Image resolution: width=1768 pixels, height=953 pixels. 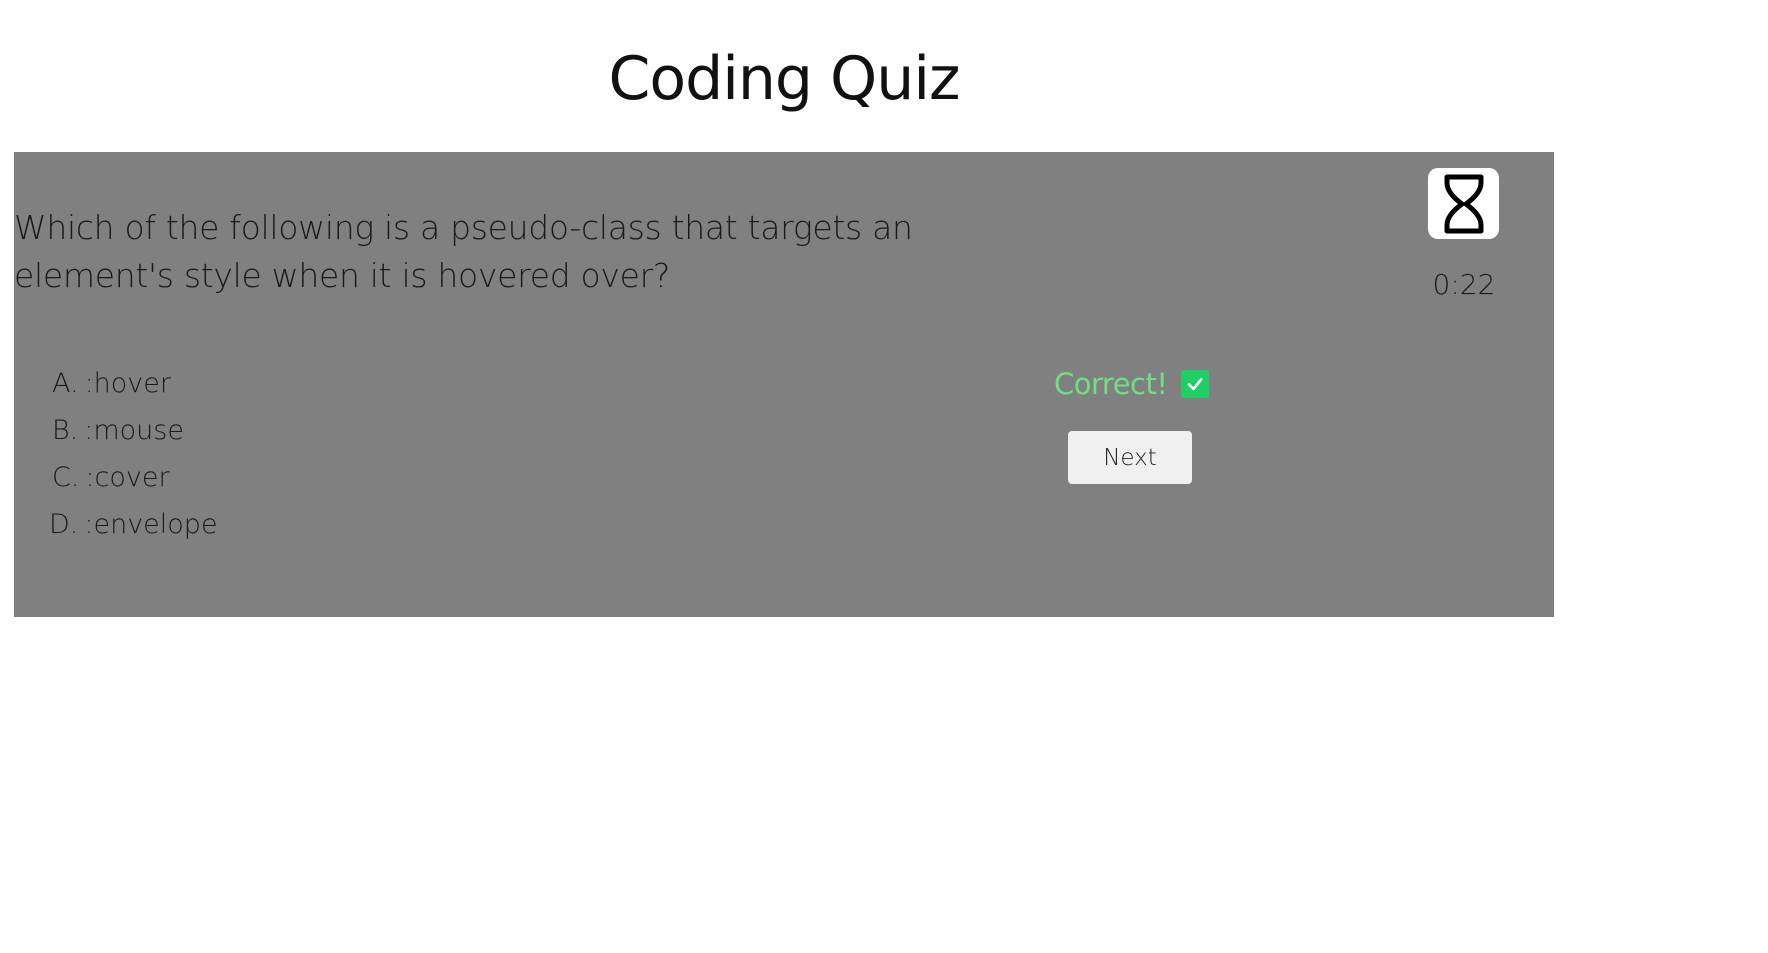 I want to click on answer-letter: B., so click(x=65, y=430).